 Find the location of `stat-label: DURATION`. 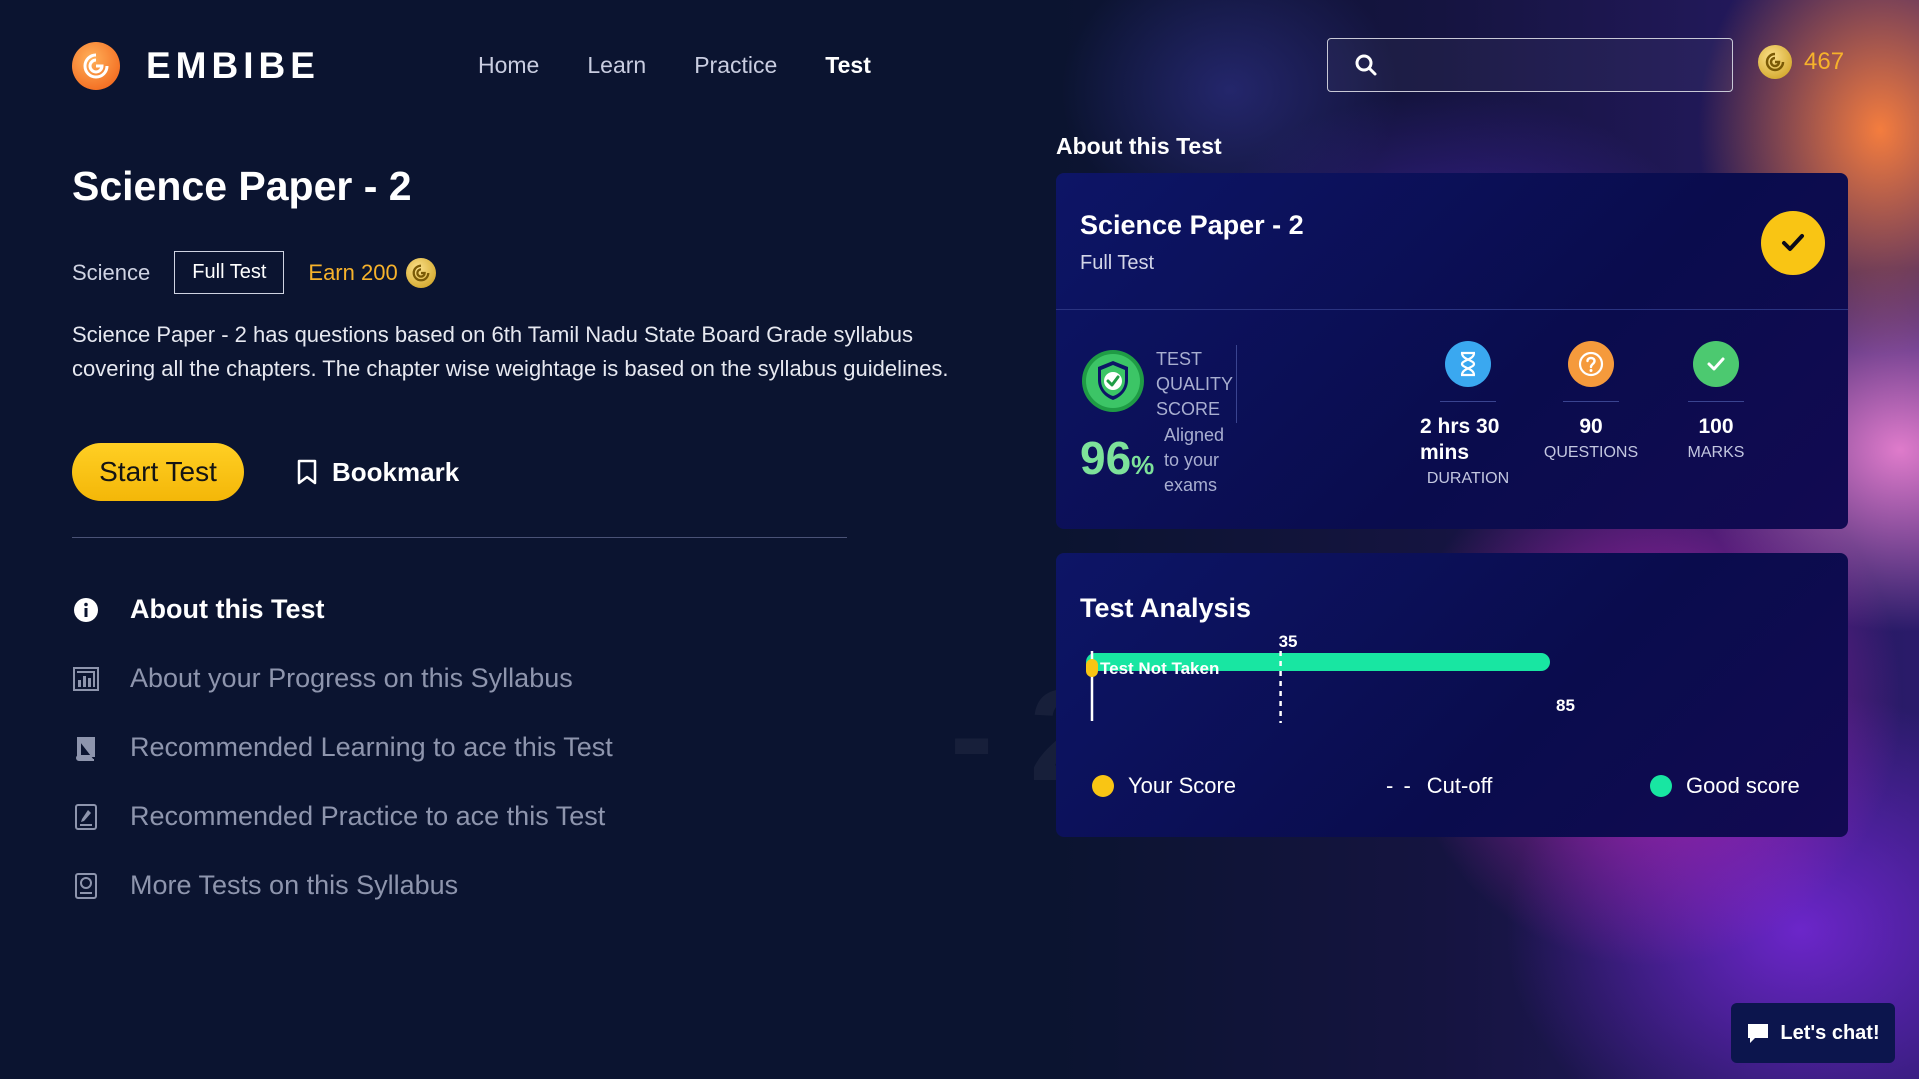

stat-label: DURATION is located at coordinates (1468, 478).